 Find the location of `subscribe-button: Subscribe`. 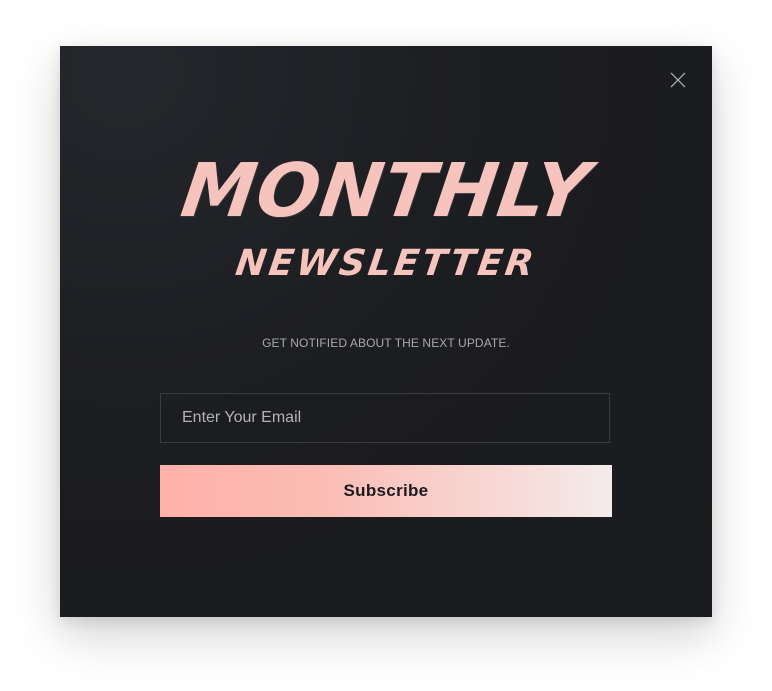

subscribe-button: Subscribe is located at coordinates (386, 491).